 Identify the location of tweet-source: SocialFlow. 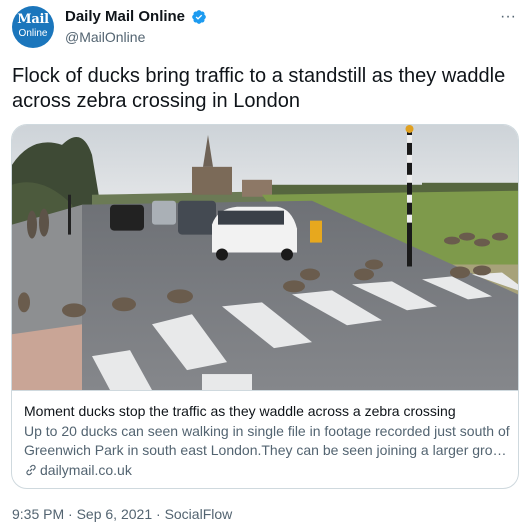
(199, 514).